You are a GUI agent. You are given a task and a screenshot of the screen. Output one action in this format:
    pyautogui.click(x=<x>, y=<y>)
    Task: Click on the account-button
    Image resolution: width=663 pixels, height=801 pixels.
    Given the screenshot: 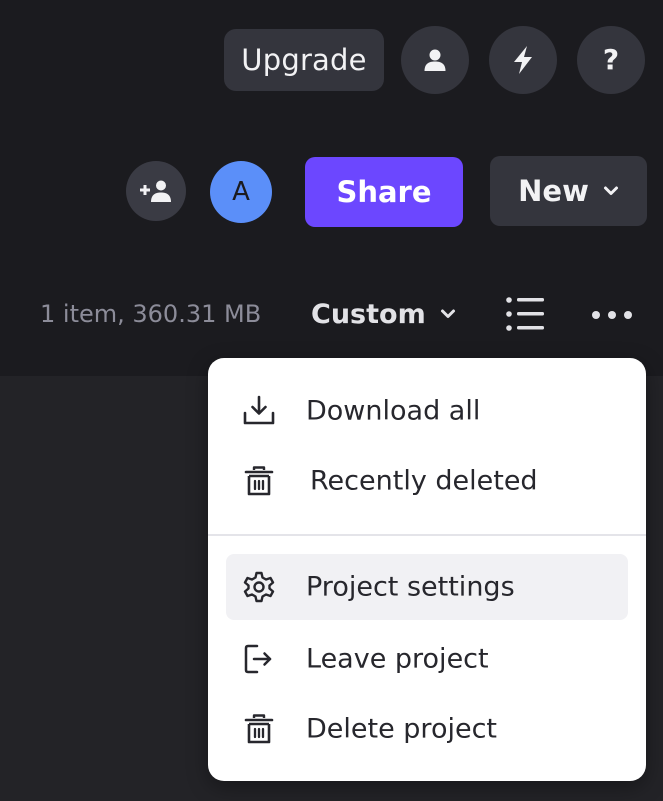 What is the action you would take?
    pyautogui.click(x=435, y=60)
    